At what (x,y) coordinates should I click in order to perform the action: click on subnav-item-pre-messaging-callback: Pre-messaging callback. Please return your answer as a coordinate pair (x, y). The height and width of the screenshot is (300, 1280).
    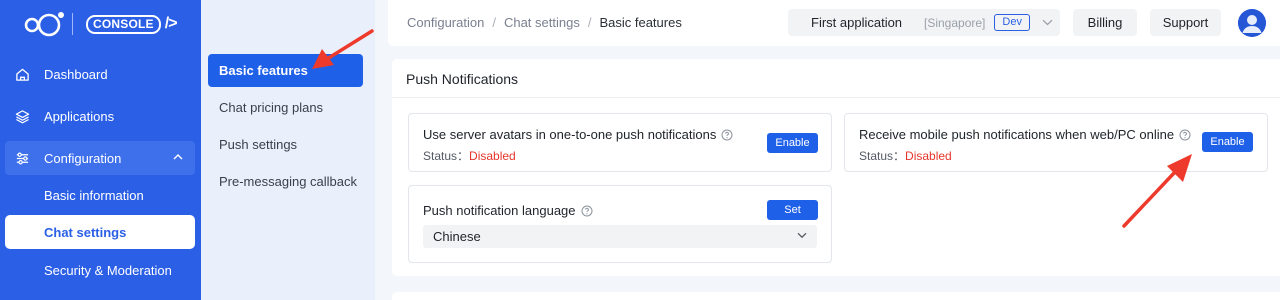
    Looking at the image, I should click on (285, 181).